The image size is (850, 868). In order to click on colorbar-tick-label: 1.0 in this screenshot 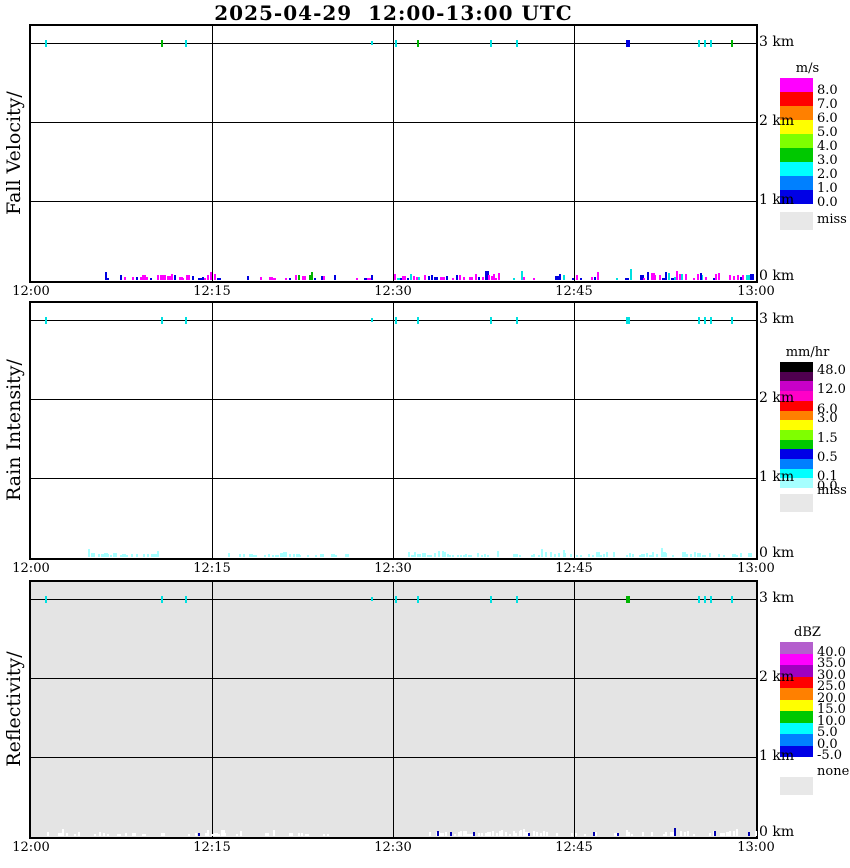, I will do `click(827, 188)`.